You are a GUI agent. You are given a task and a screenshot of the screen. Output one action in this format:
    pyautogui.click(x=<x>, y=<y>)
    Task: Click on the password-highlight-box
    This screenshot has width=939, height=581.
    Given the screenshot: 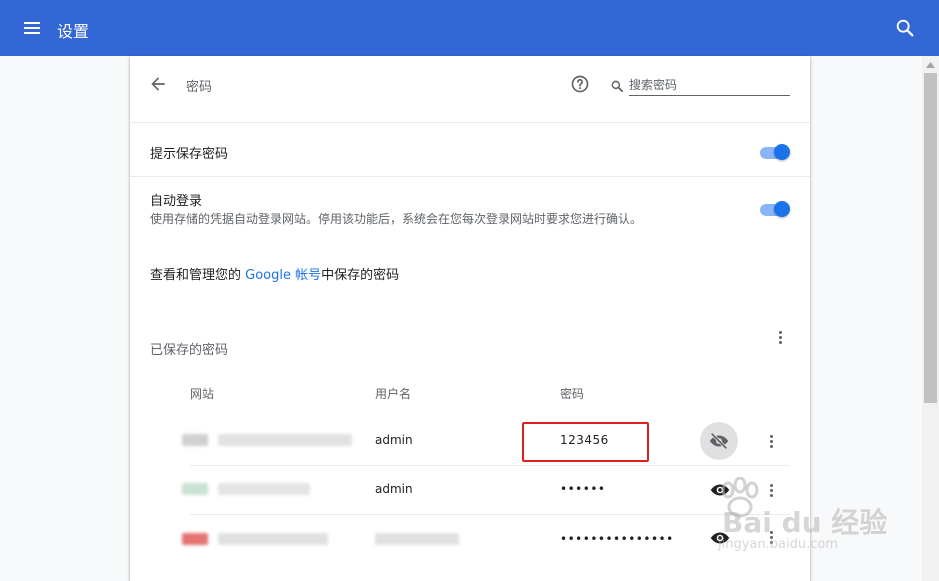 What is the action you would take?
    pyautogui.click(x=585, y=442)
    